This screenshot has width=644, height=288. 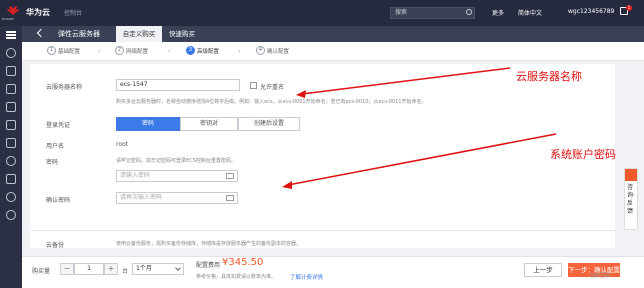 What do you see at coordinates (11, 53) in the screenshot?
I see `cloud-icon` at bounding box center [11, 53].